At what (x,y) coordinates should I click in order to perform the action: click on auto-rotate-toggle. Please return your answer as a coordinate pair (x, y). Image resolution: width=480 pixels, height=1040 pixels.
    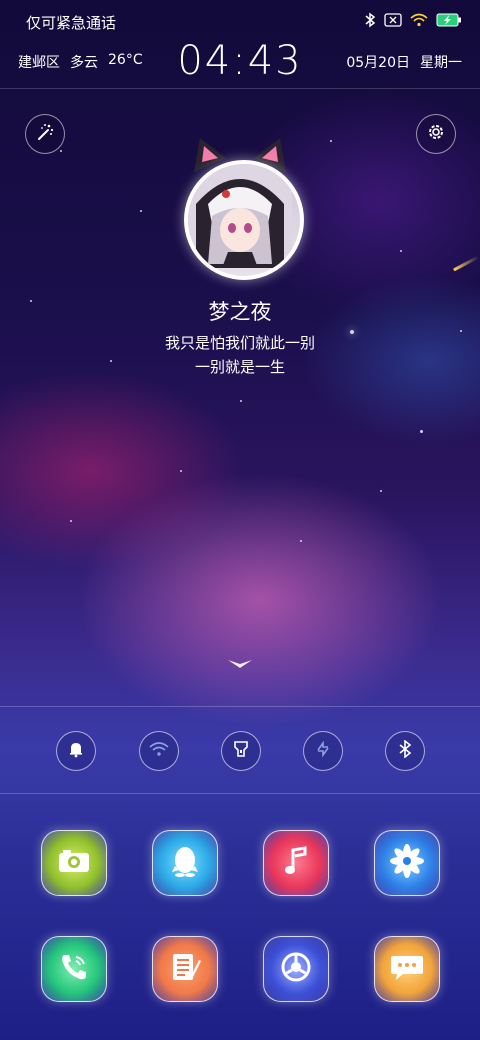
    Looking at the image, I should click on (323, 751).